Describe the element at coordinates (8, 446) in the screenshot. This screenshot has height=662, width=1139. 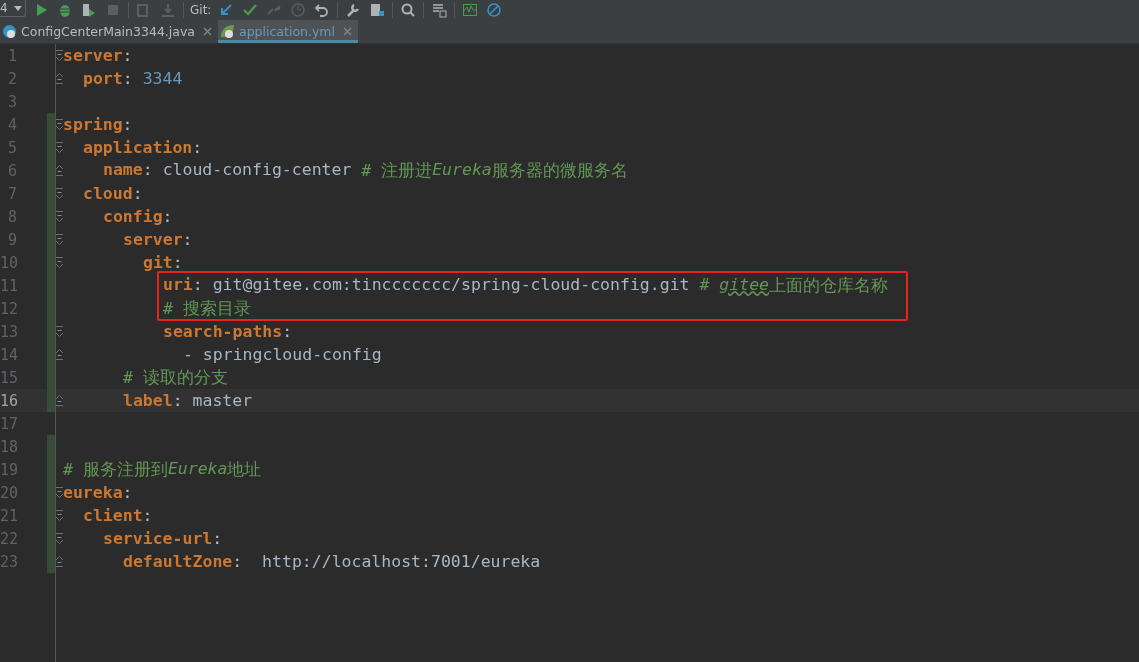
I see `line-number: 18` at that location.